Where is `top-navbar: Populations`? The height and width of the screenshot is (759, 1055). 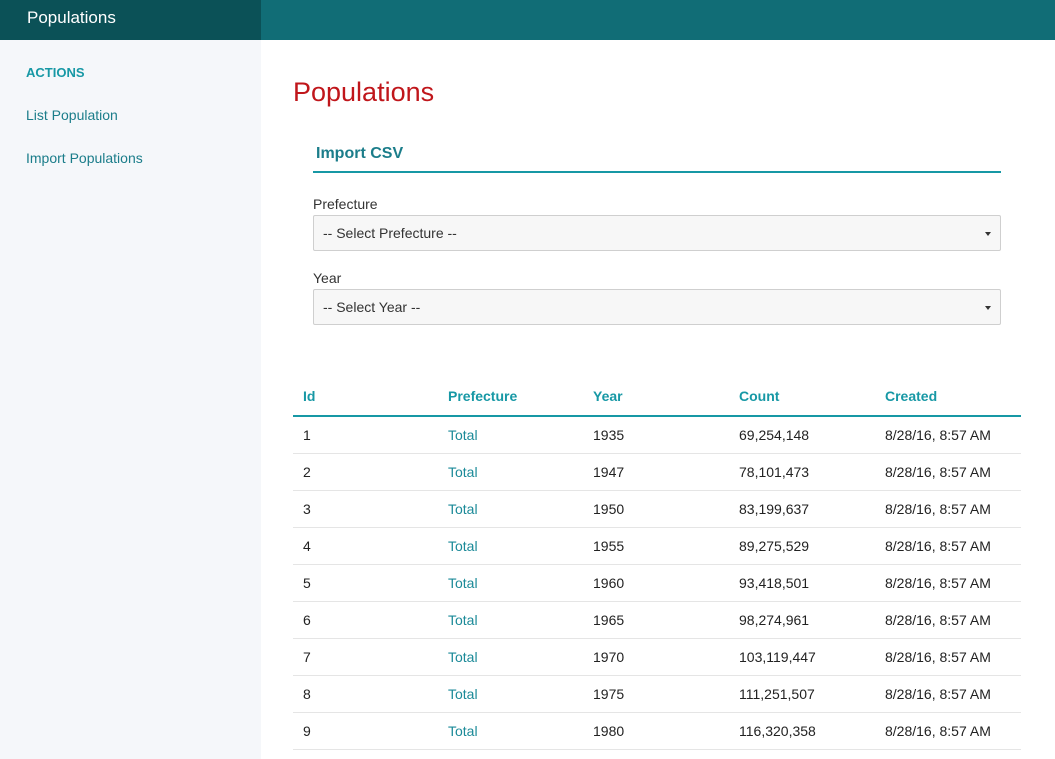
top-navbar: Populations is located at coordinates (527, 20).